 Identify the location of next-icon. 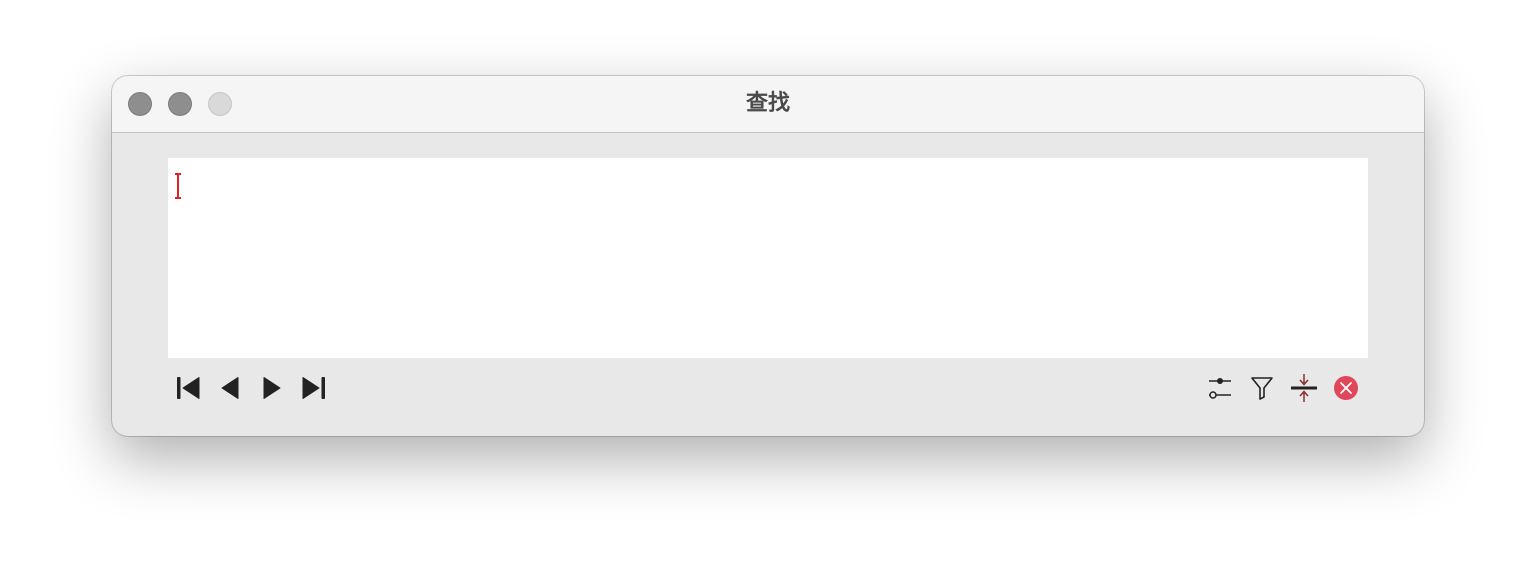
(272, 388).